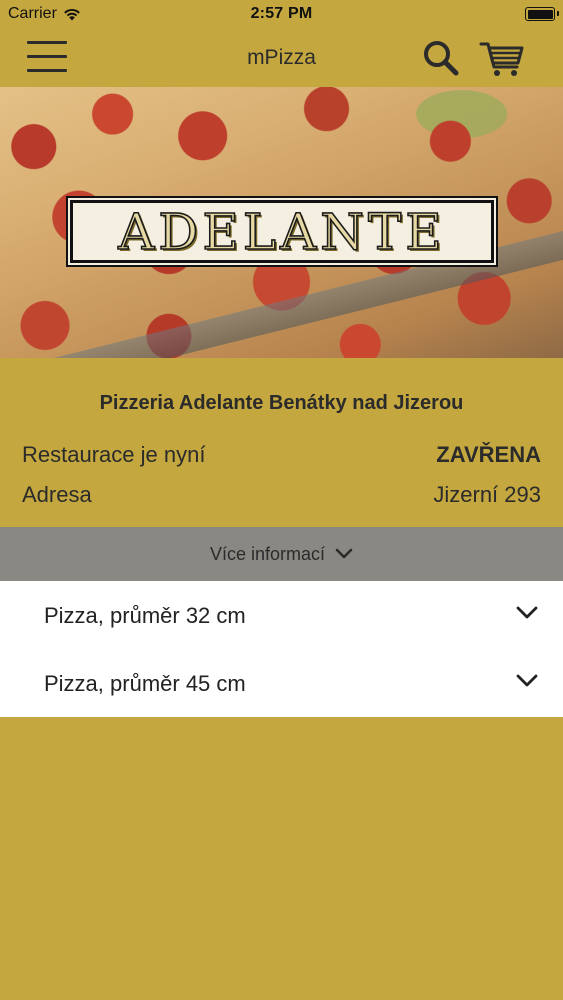  I want to click on address-value: Jizerní 293, so click(487, 494).